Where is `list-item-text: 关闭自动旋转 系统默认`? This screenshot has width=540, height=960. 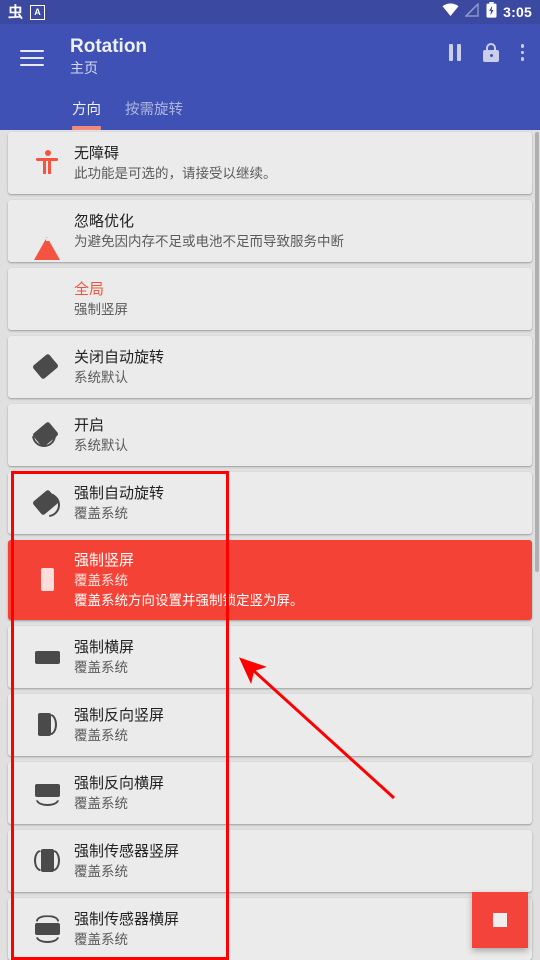
list-item-text: 关闭自动旋转 系统默认 is located at coordinates (297, 367).